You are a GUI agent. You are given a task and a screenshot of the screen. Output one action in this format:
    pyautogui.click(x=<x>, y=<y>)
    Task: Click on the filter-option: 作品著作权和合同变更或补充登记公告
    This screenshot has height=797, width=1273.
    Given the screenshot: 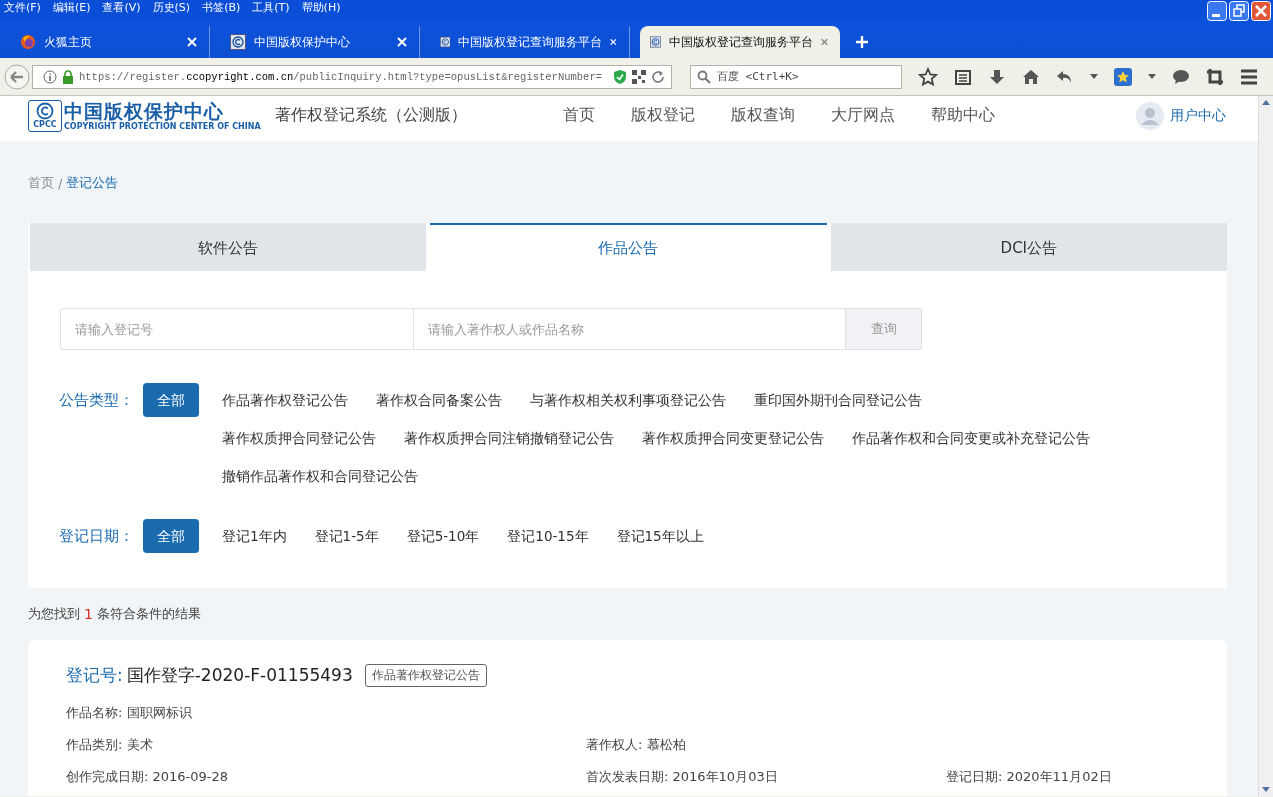 What is the action you would take?
    pyautogui.click(x=971, y=438)
    